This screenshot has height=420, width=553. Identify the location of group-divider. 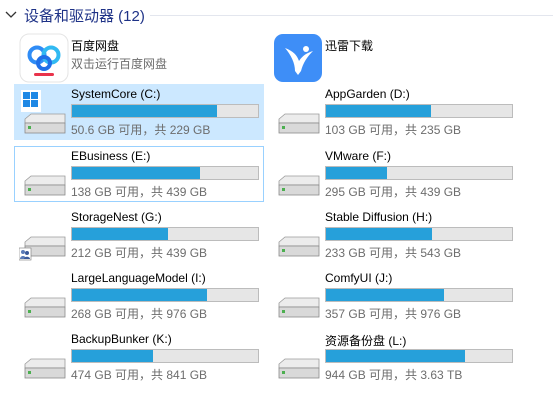
(351, 15).